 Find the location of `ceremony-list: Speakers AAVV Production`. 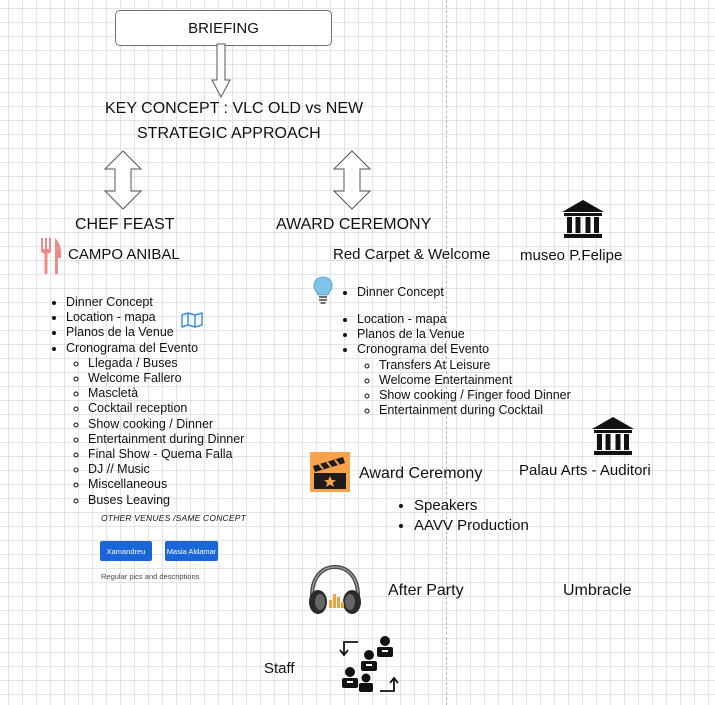

ceremony-list: Speakers AAVV Production is located at coordinates (462, 516).